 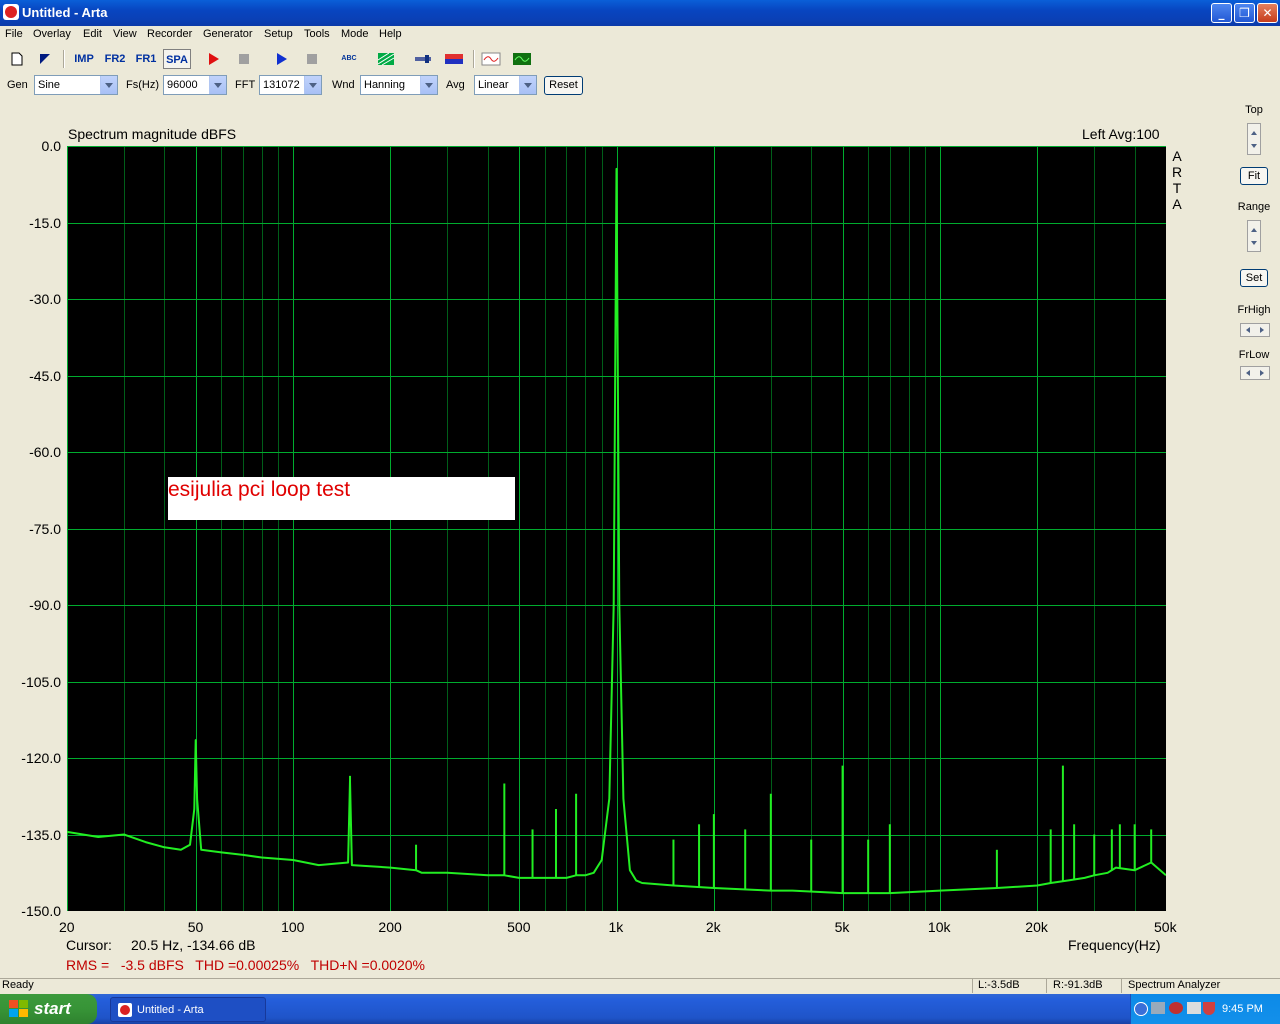 I want to click on x-tick-label: 2k, so click(x=713, y=927).